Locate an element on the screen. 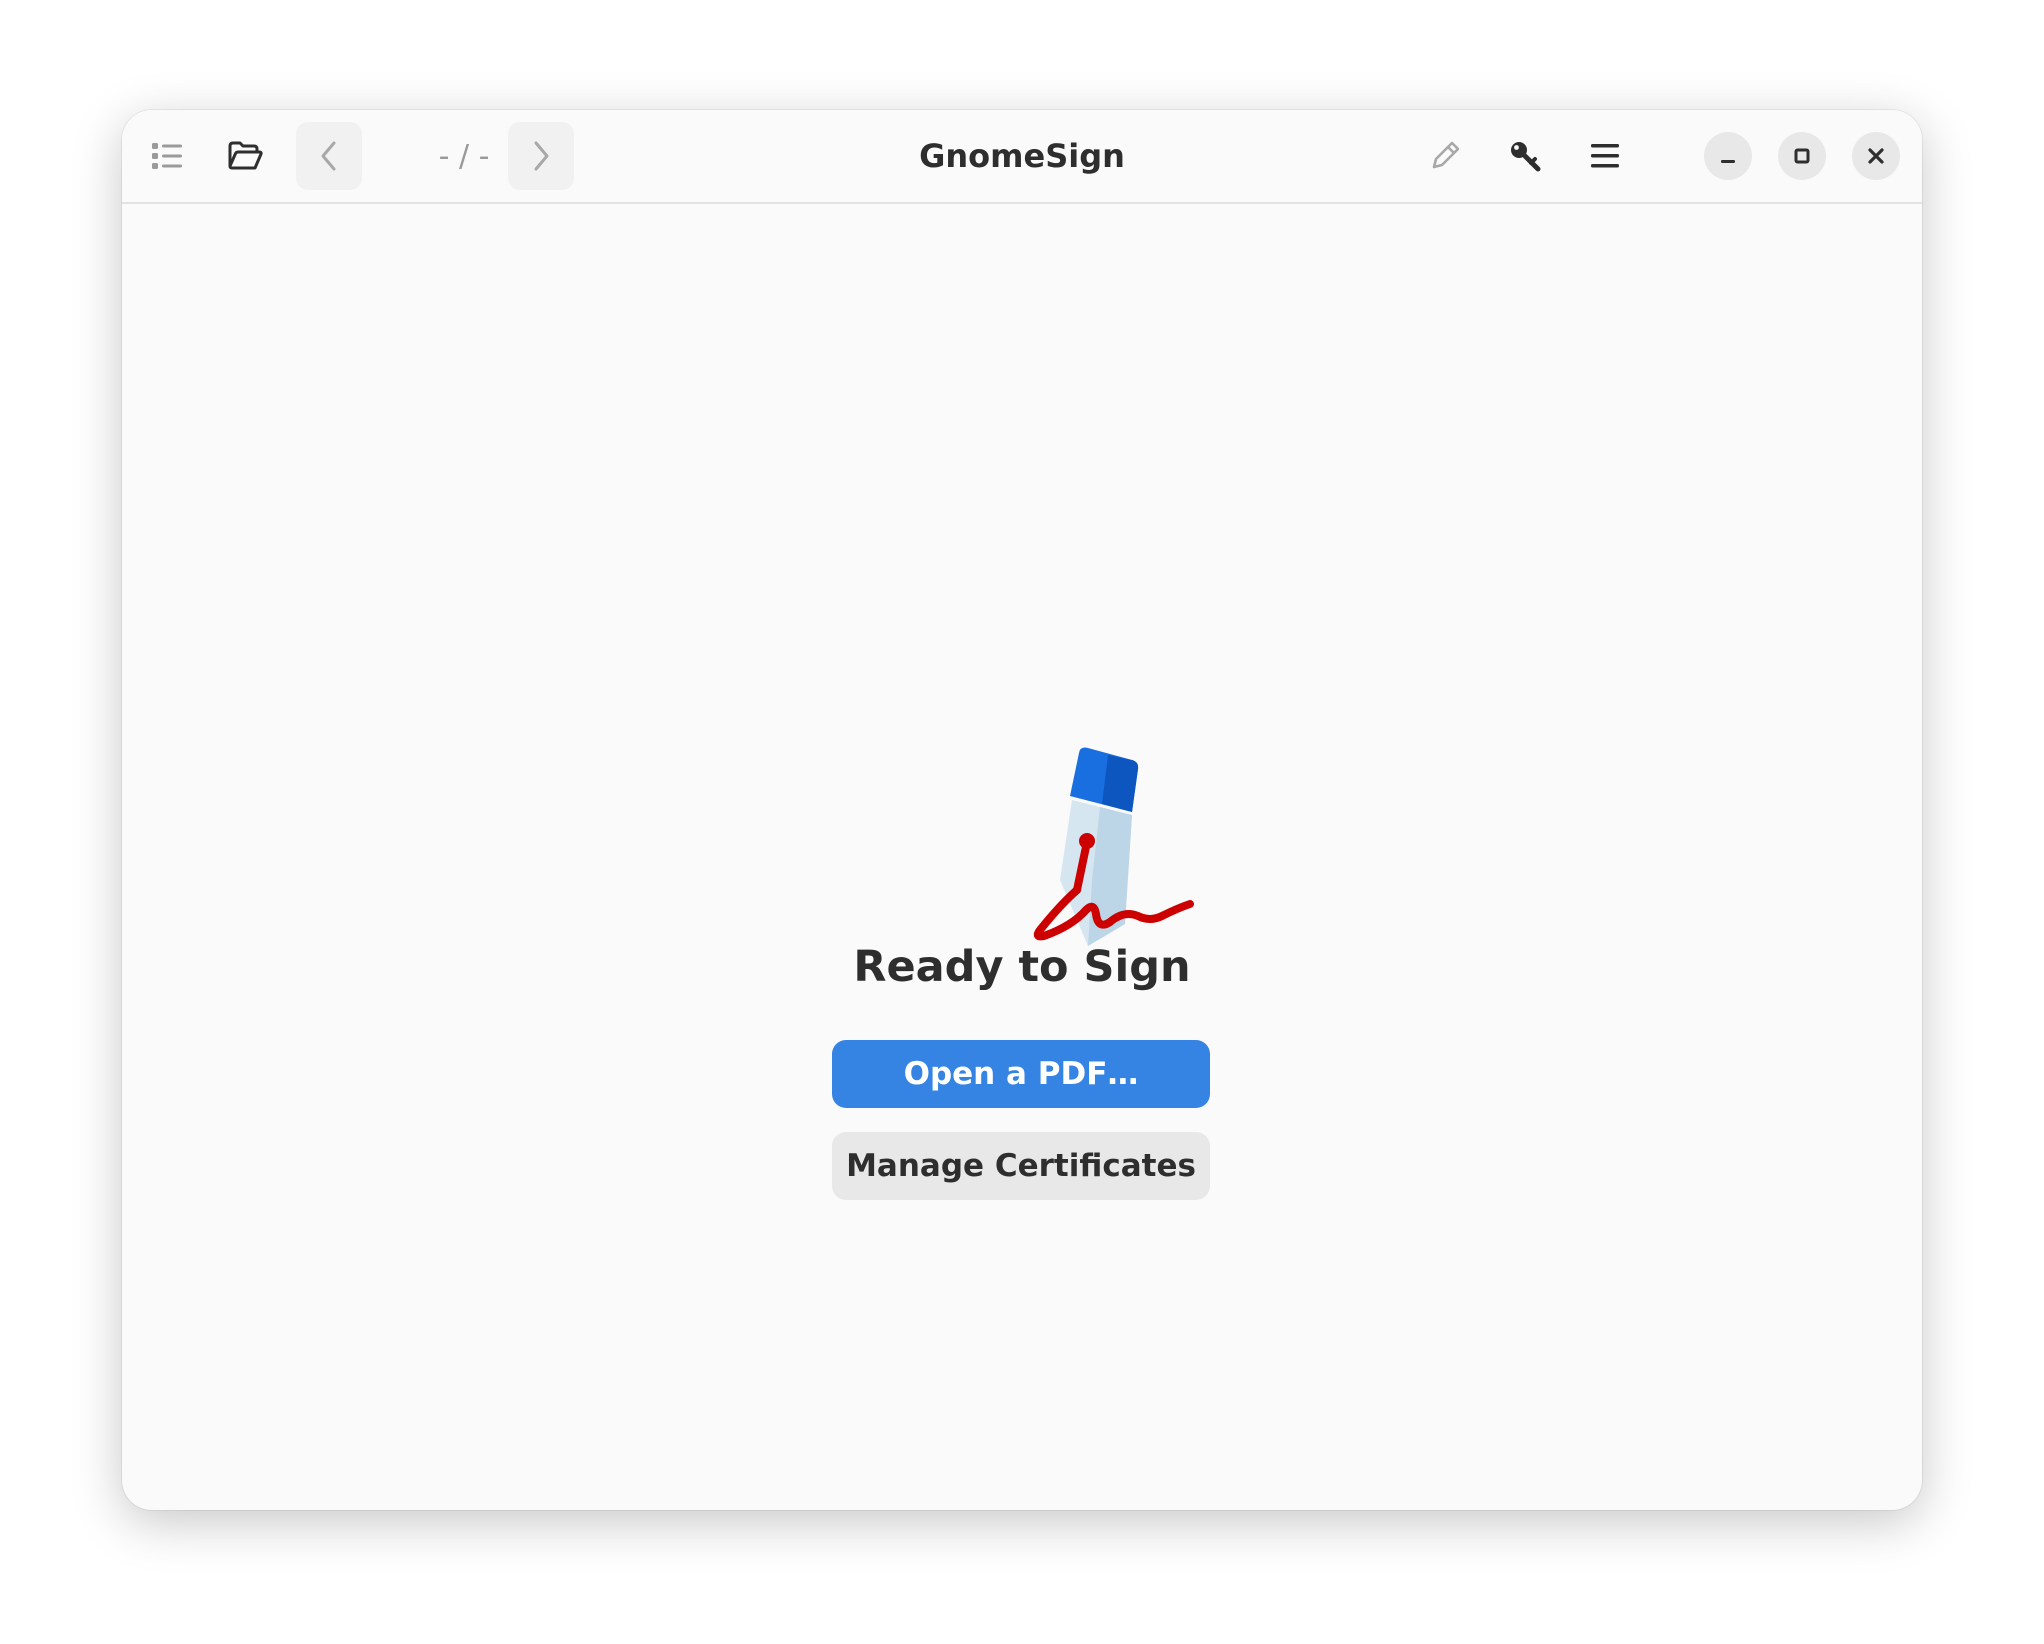  minimize-button is located at coordinates (1728, 156).